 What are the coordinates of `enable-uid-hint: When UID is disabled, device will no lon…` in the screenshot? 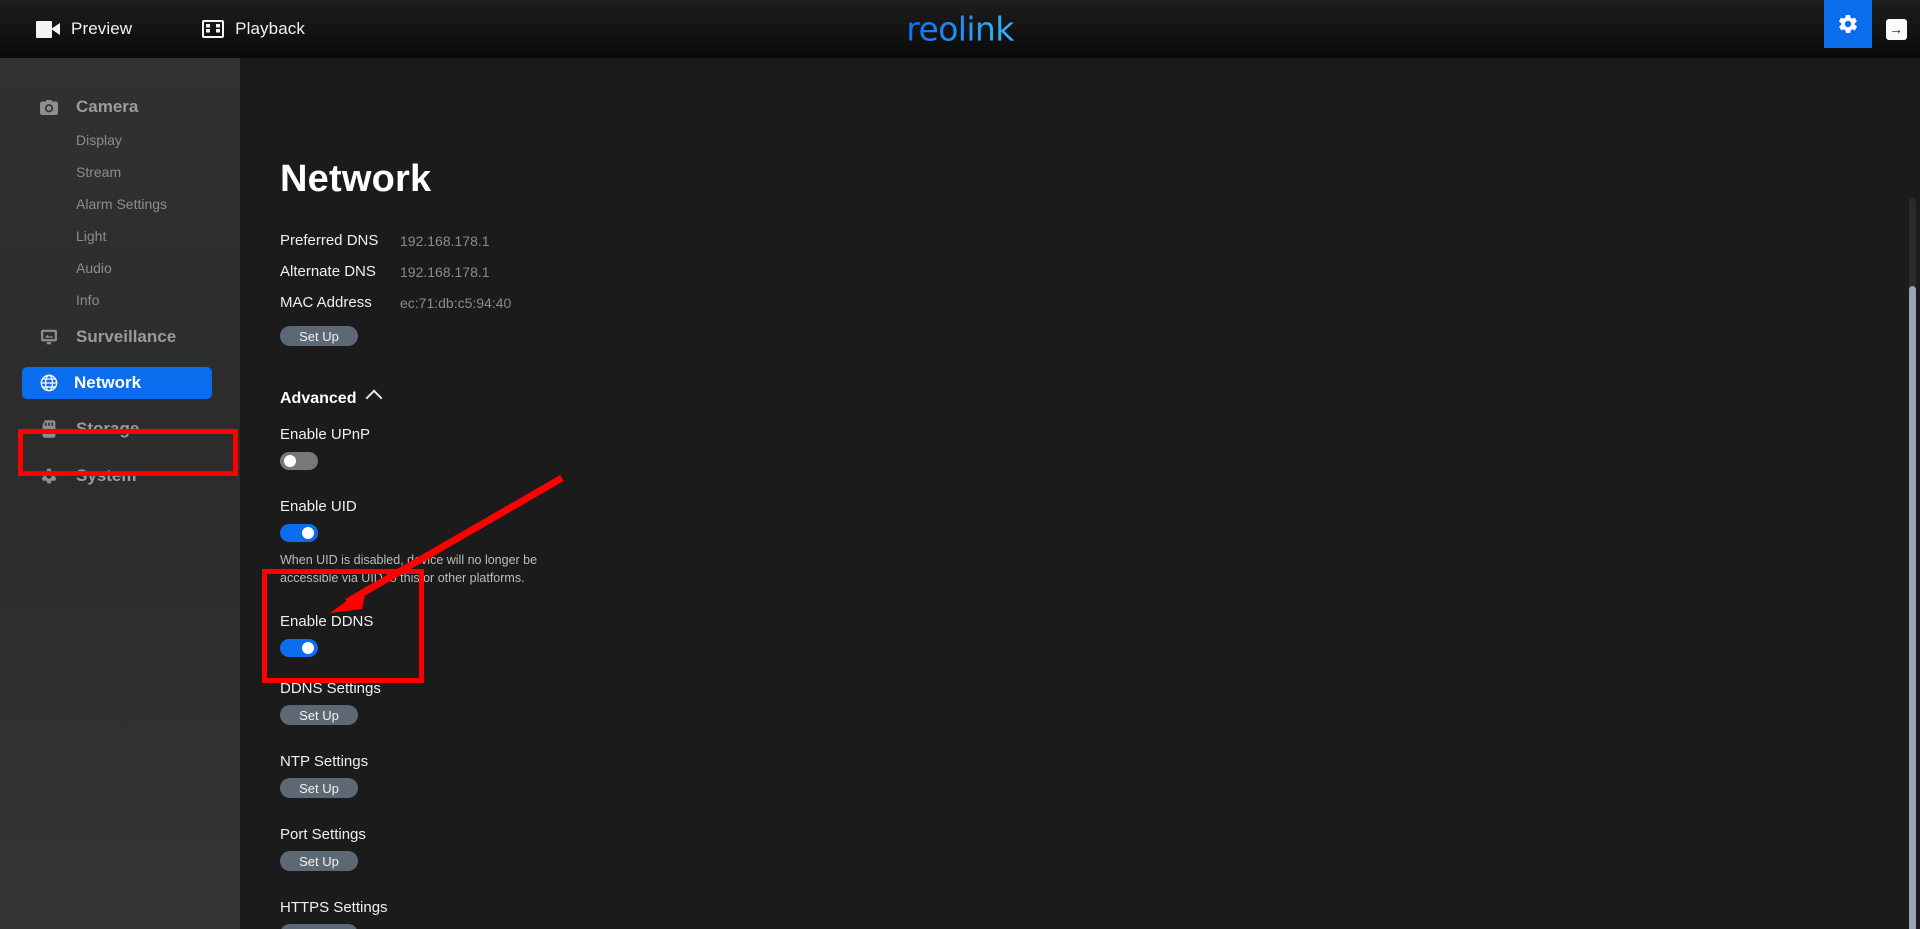 It's located at (409, 569).